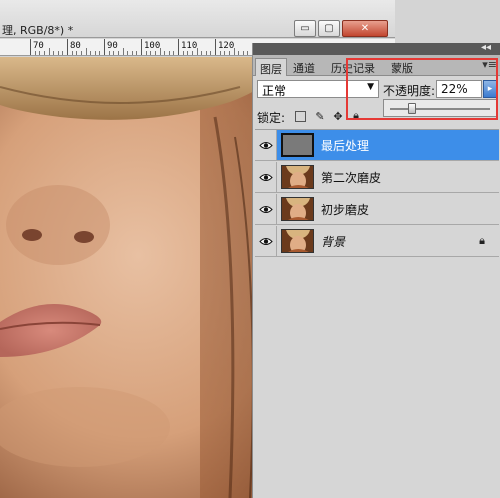 The height and width of the screenshot is (498, 500). I want to click on ruler-label: 110, so click(189, 46).